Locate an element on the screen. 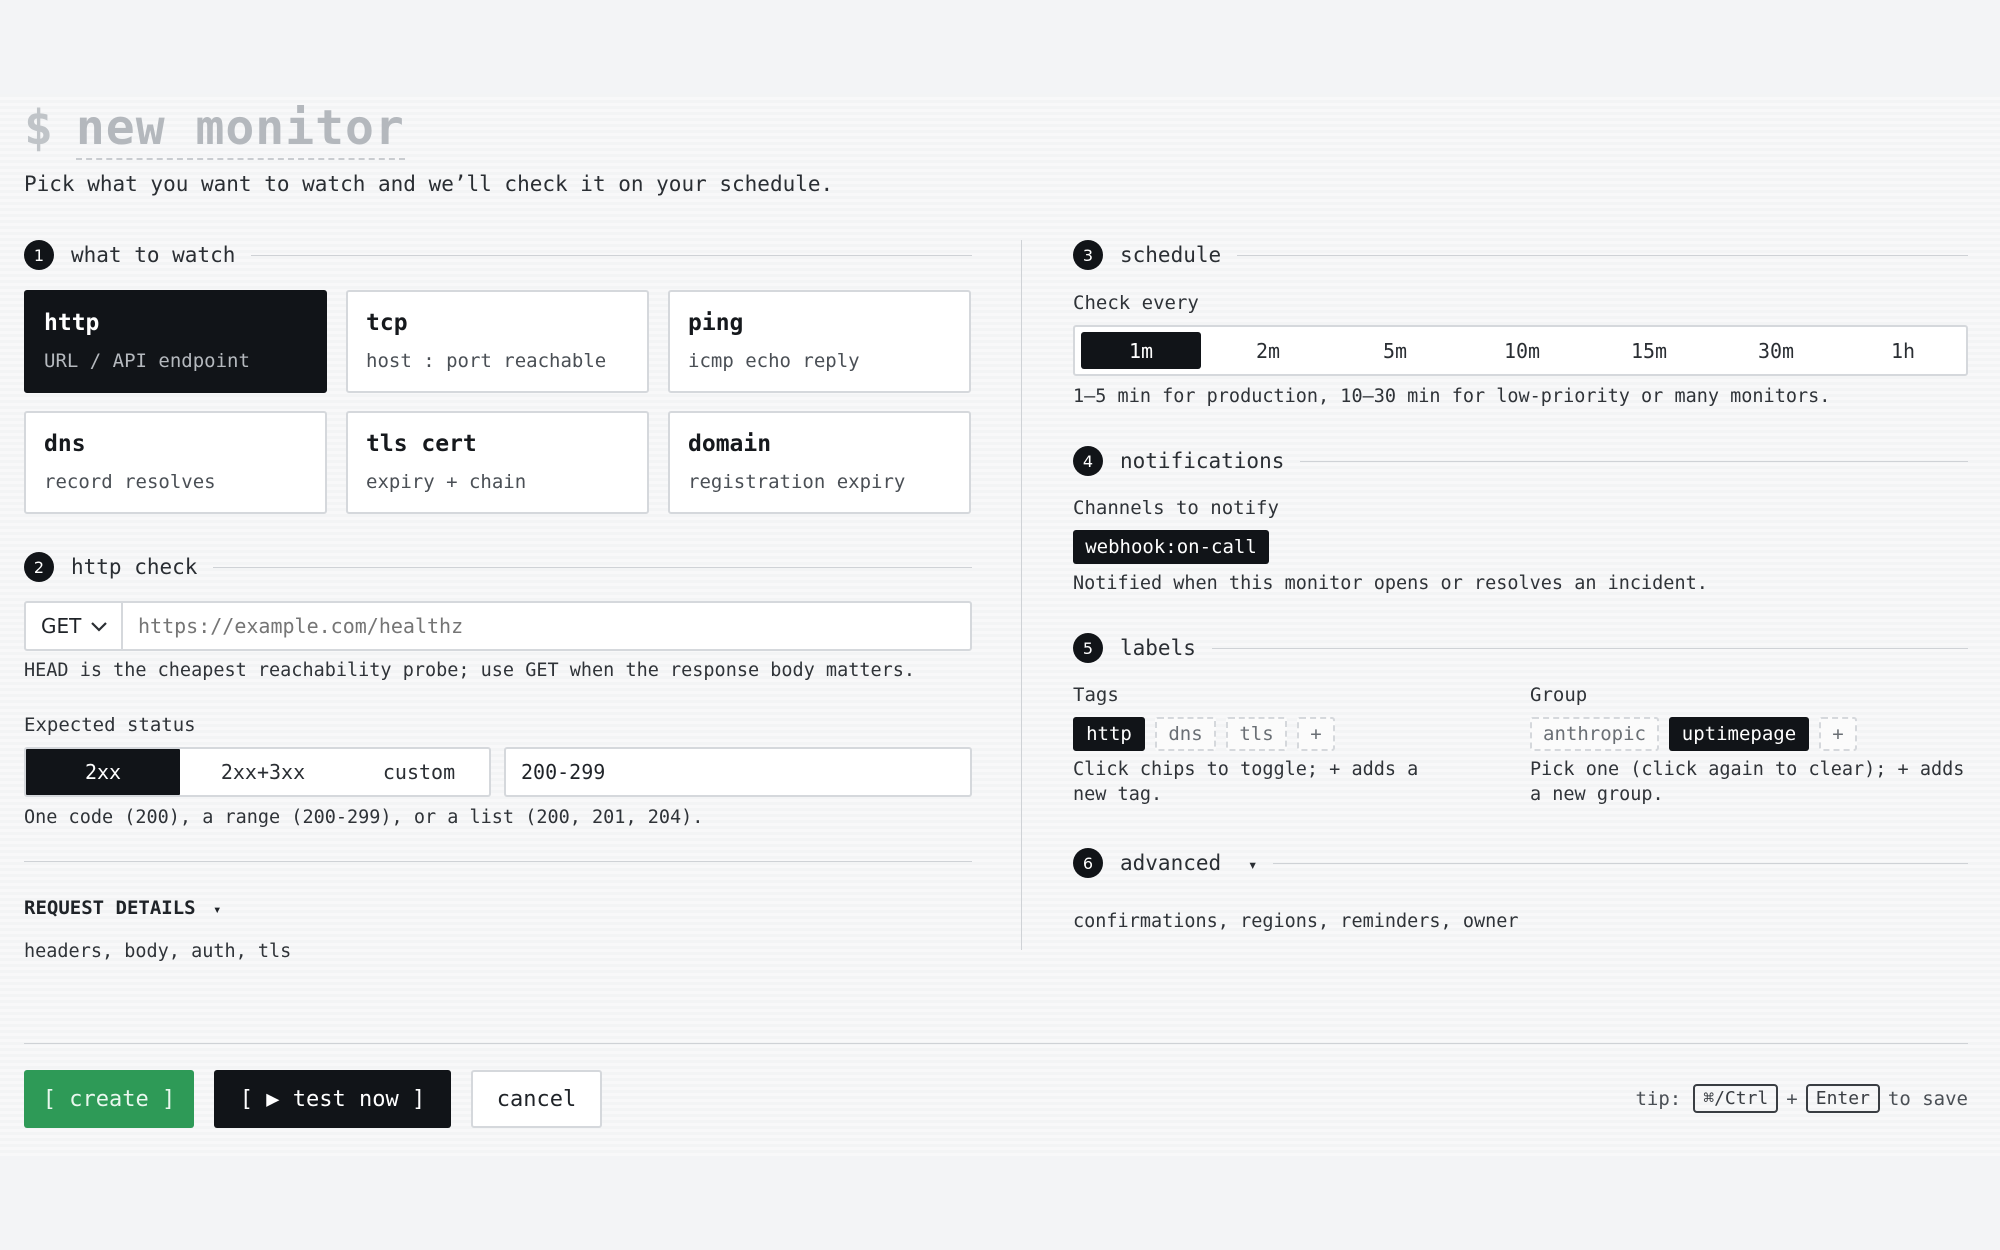 The height and width of the screenshot is (1250, 2000). type-card-dns: dns record resolves is located at coordinates (175, 462).